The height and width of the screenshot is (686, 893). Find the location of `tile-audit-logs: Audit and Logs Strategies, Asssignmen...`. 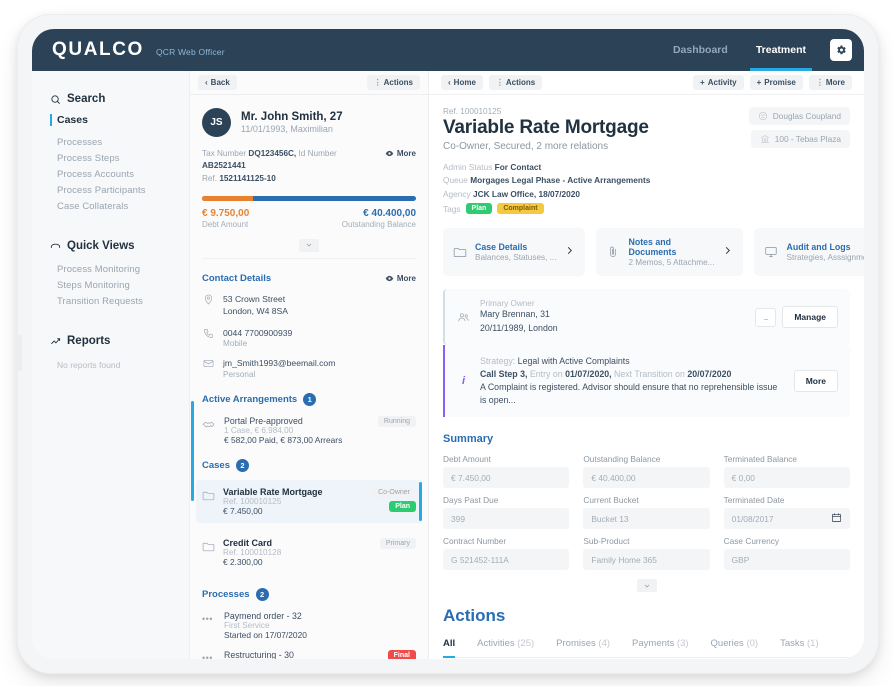

tile-audit-logs: Audit and Logs Strategies, Asssignmen... is located at coordinates (809, 252).